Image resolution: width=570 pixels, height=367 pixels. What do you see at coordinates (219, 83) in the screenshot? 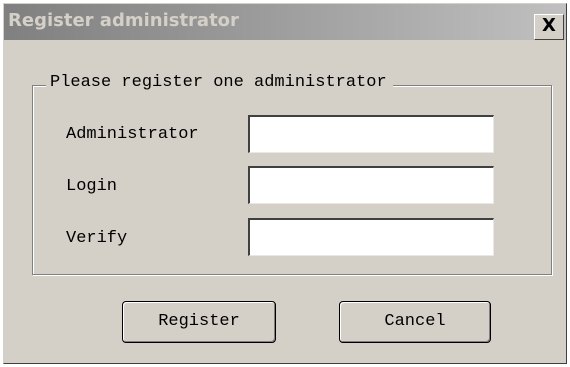
I see `groupbox-title: Please register one administrator` at bounding box center [219, 83].